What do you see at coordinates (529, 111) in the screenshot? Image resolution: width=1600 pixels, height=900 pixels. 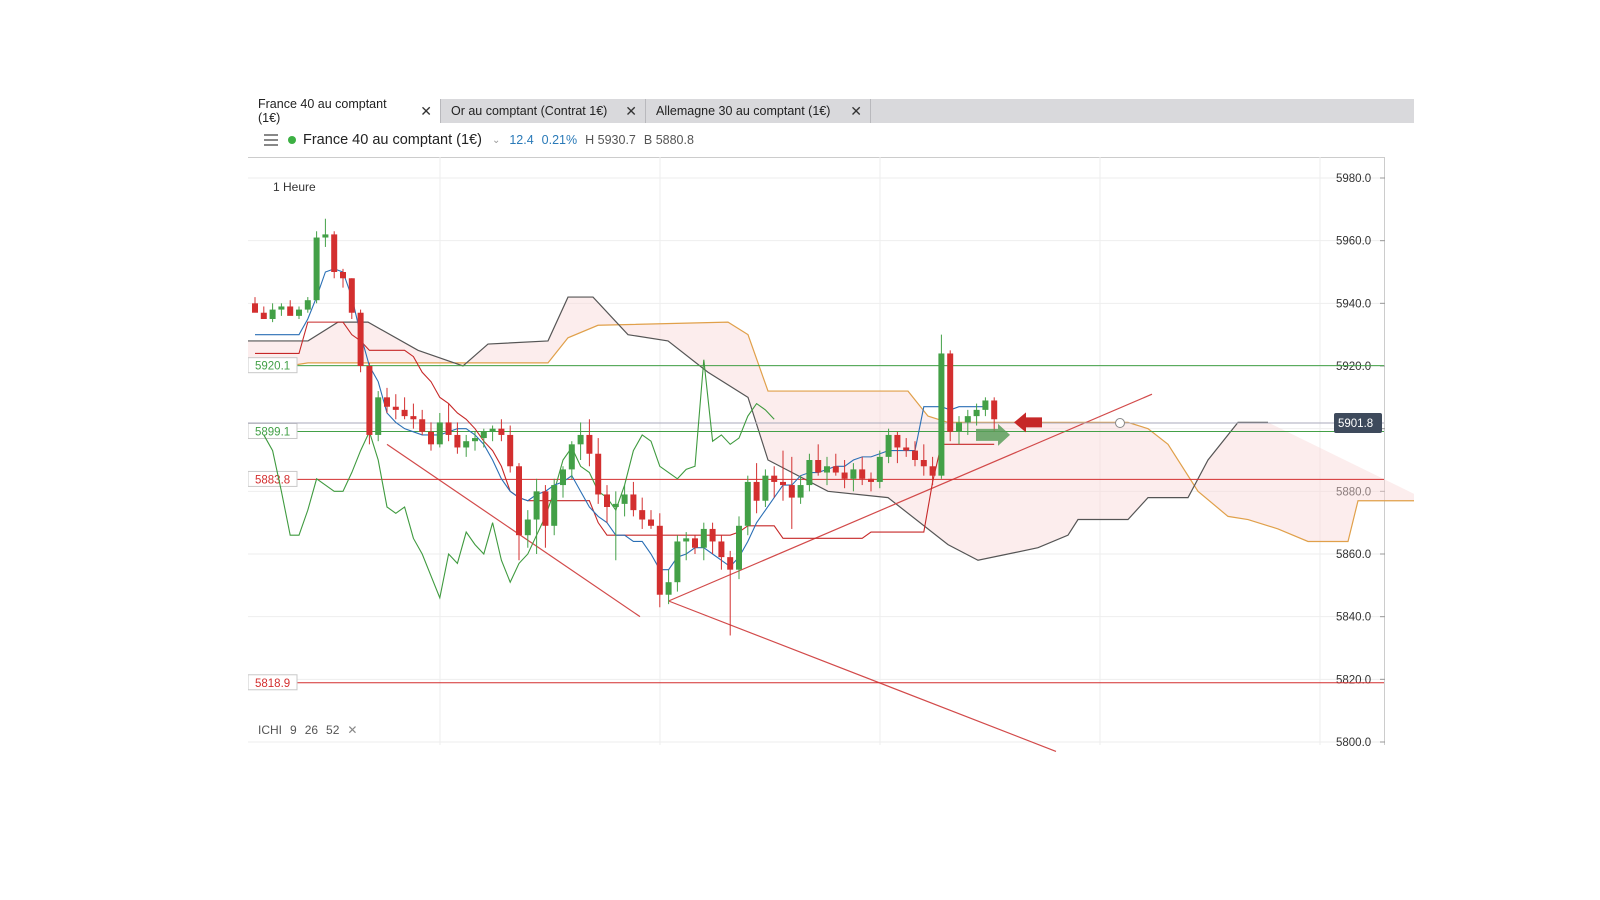 I see `tab-label: Or au comptant (Contrat 1€)` at bounding box center [529, 111].